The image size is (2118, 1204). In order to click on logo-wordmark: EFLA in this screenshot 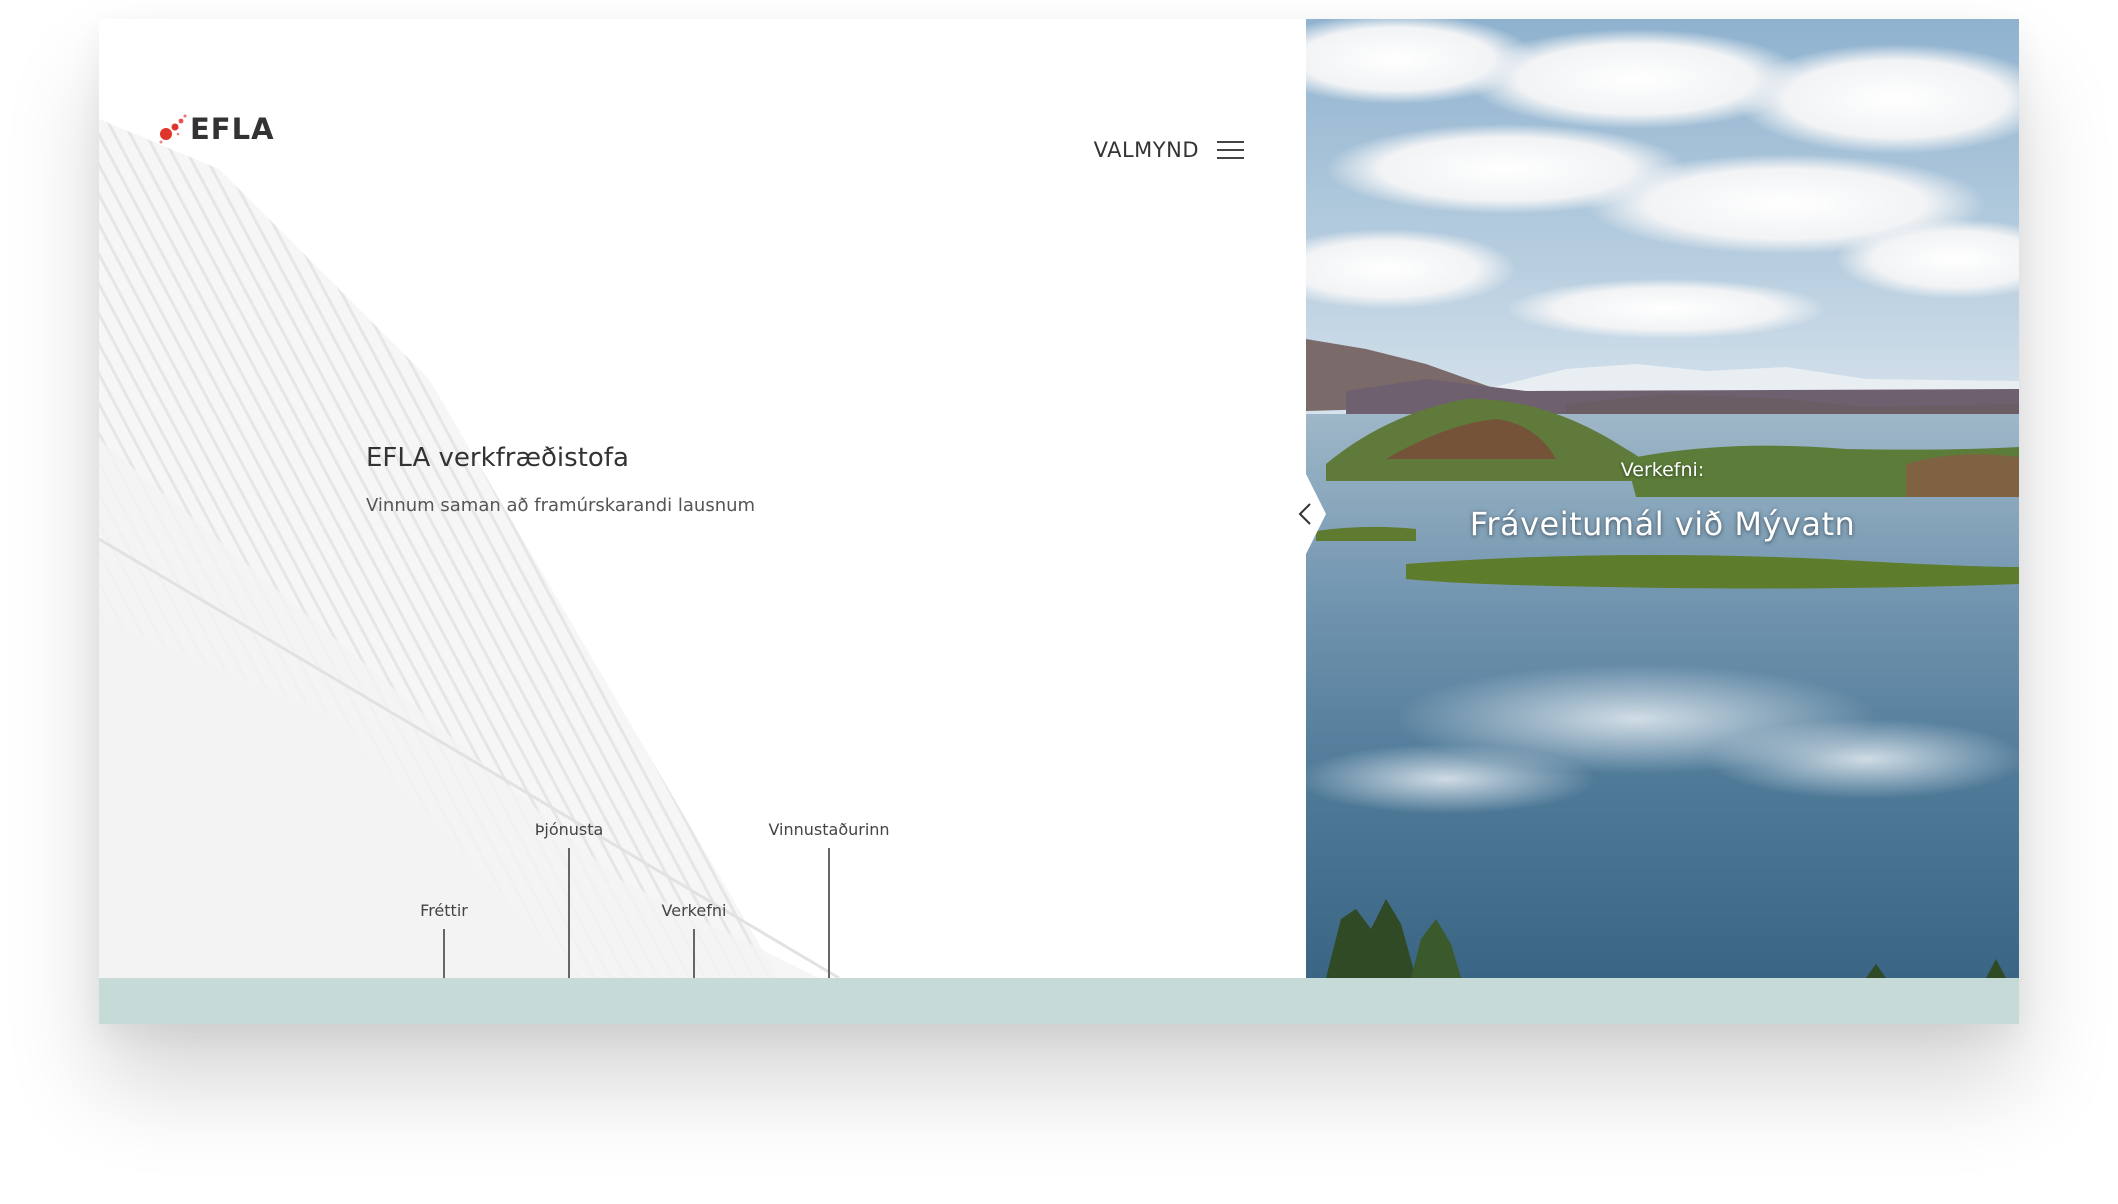, I will do `click(232, 129)`.